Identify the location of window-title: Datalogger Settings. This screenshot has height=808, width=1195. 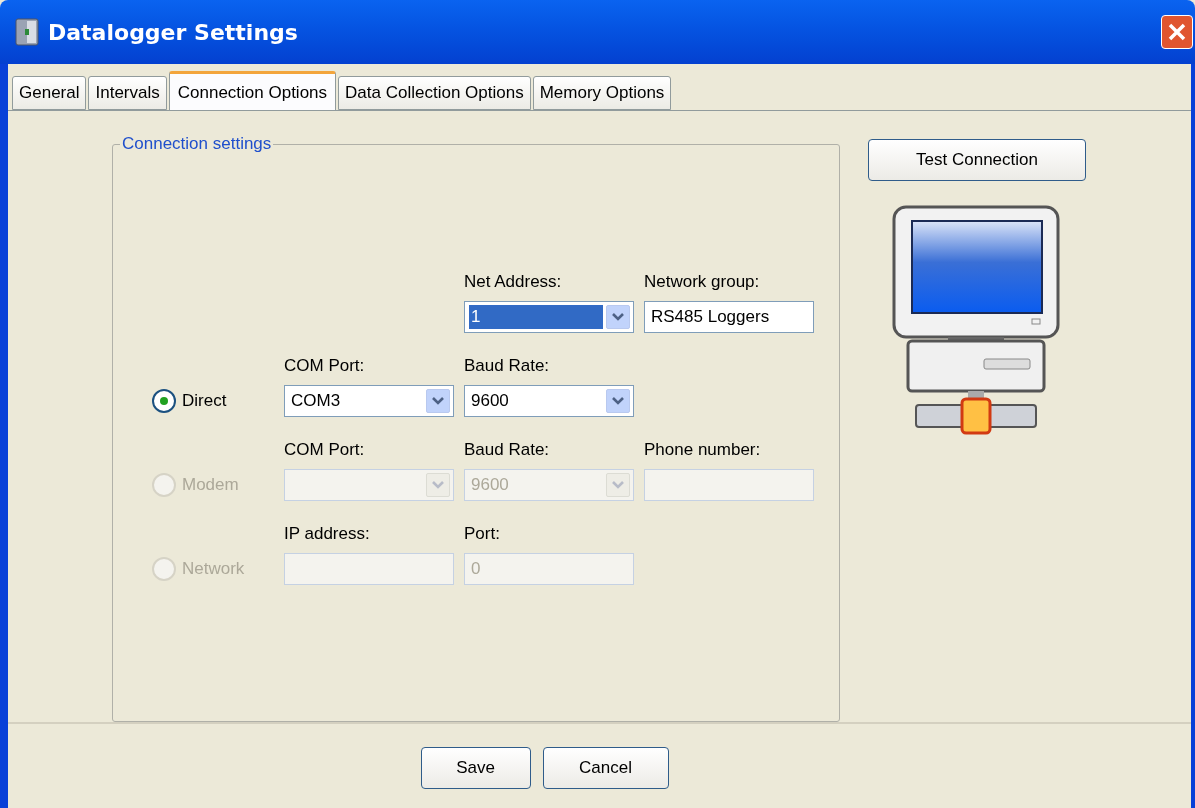
(173, 32).